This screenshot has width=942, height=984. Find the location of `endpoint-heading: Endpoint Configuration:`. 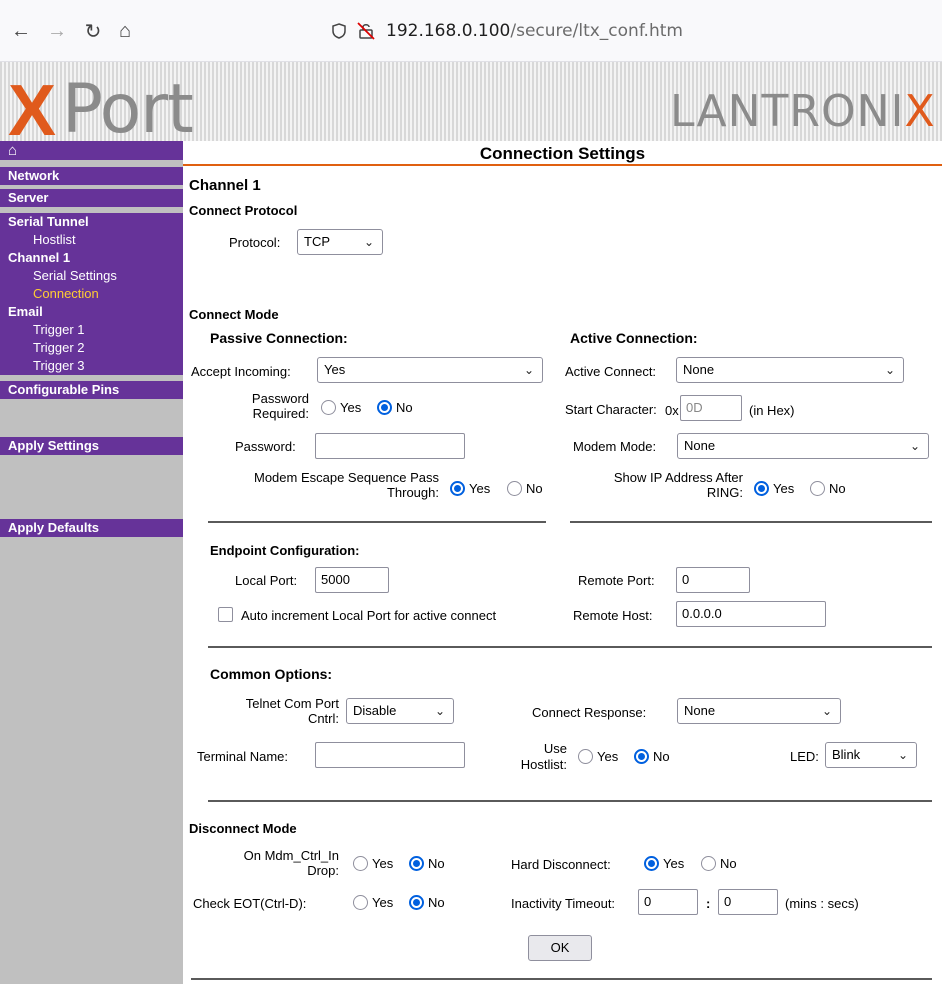

endpoint-heading: Endpoint Configuration: is located at coordinates (285, 550).